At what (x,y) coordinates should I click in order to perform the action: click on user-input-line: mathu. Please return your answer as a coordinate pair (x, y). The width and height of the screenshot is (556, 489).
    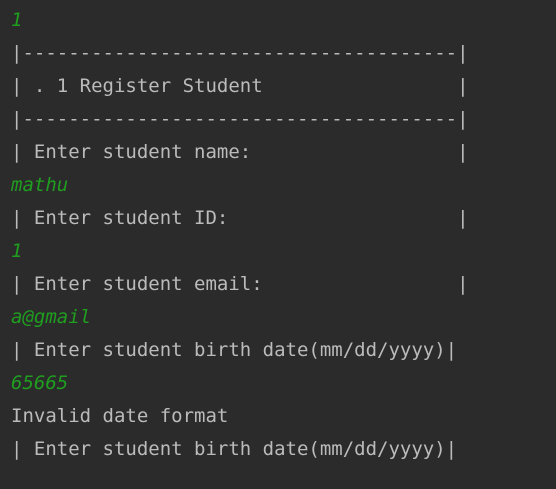
    Looking at the image, I should click on (40, 185).